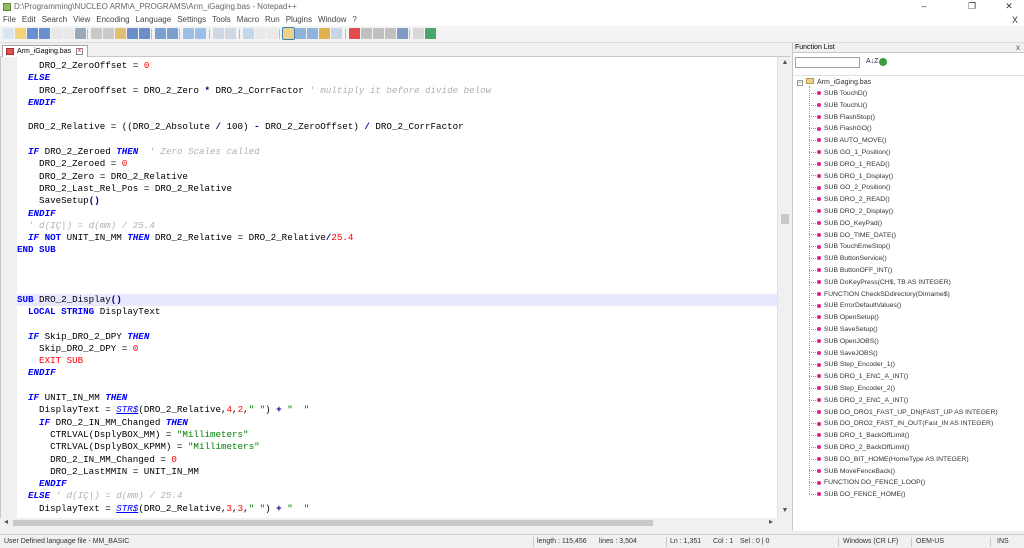 This screenshot has width=1024, height=548. Describe the element at coordinates (6, 521) in the screenshot. I see `scroll-left-icon: ◂` at that location.